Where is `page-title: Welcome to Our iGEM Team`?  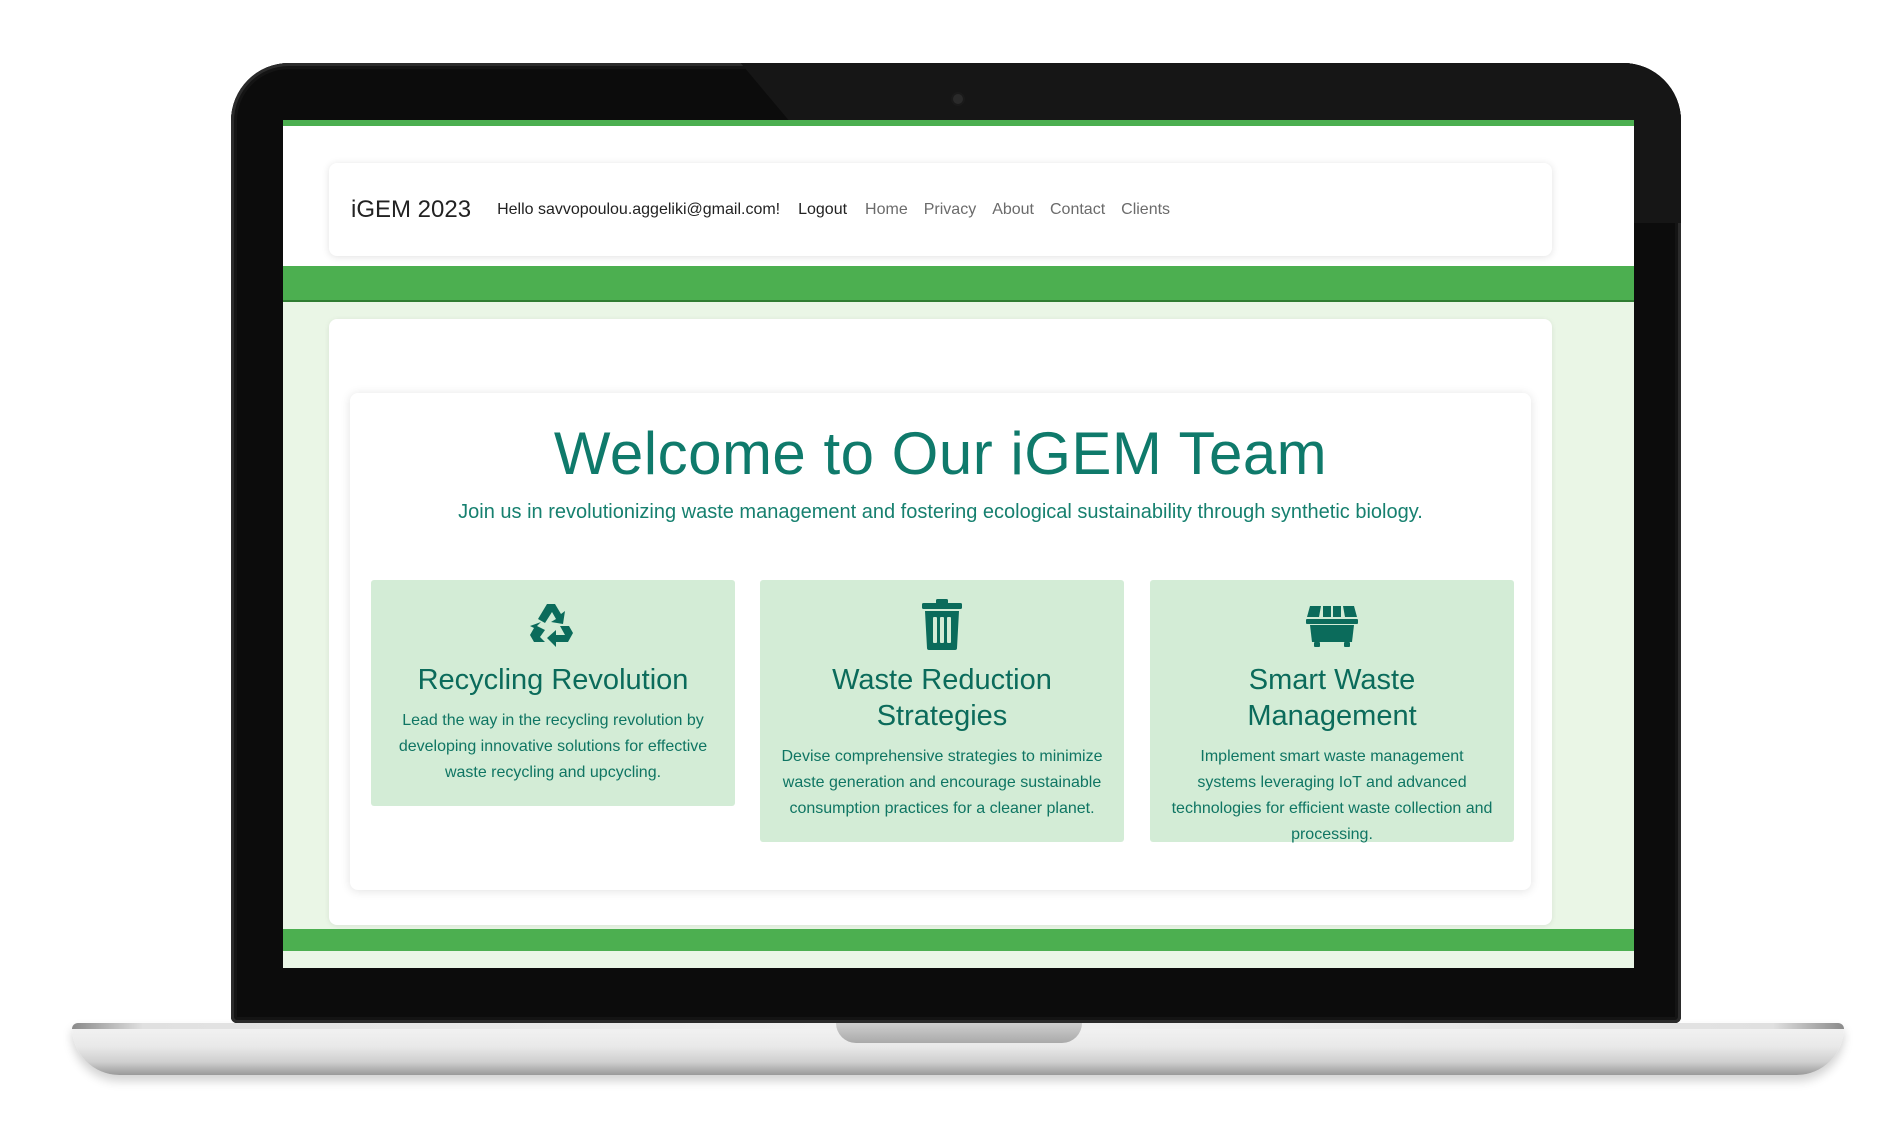 page-title: Welcome to Our iGEM Team is located at coordinates (940, 453).